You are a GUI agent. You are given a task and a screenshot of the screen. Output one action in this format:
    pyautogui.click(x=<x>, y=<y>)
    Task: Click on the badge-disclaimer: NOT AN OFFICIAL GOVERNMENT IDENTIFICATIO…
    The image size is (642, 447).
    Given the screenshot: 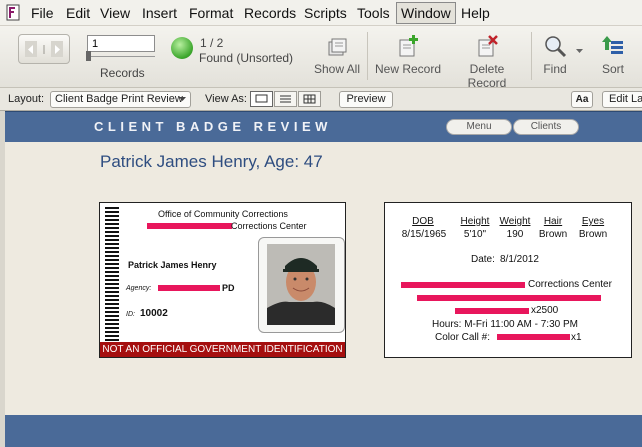 What is the action you would take?
    pyautogui.click(x=222, y=349)
    